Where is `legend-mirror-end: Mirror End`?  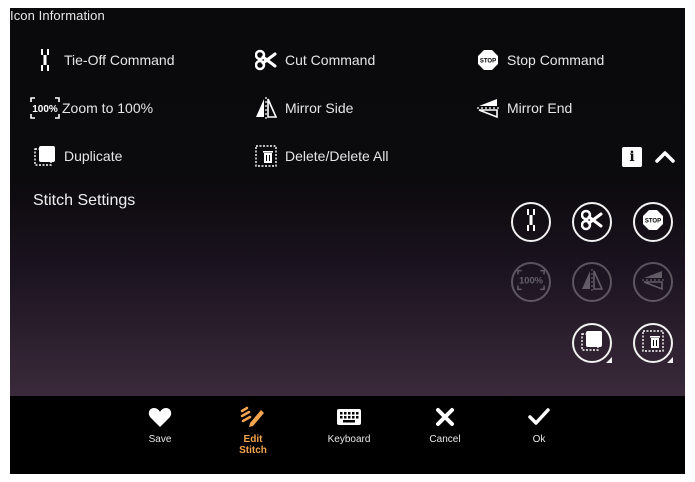 legend-mirror-end: Mirror End is located at coordinates (524, 108).